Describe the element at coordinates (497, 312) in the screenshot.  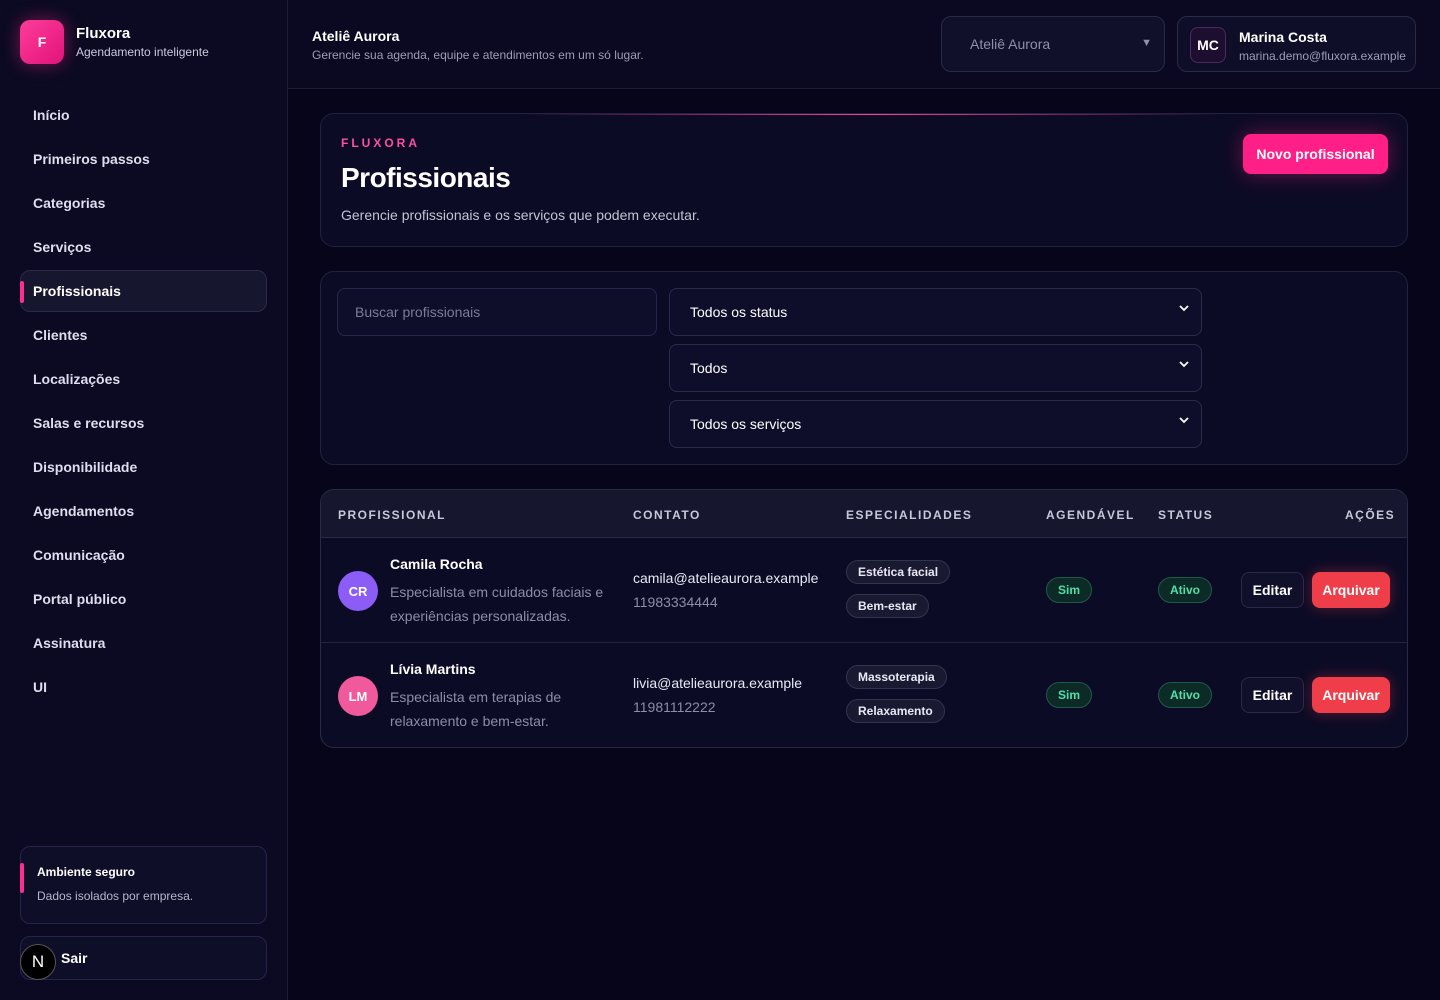
I see `search-input` at that location.